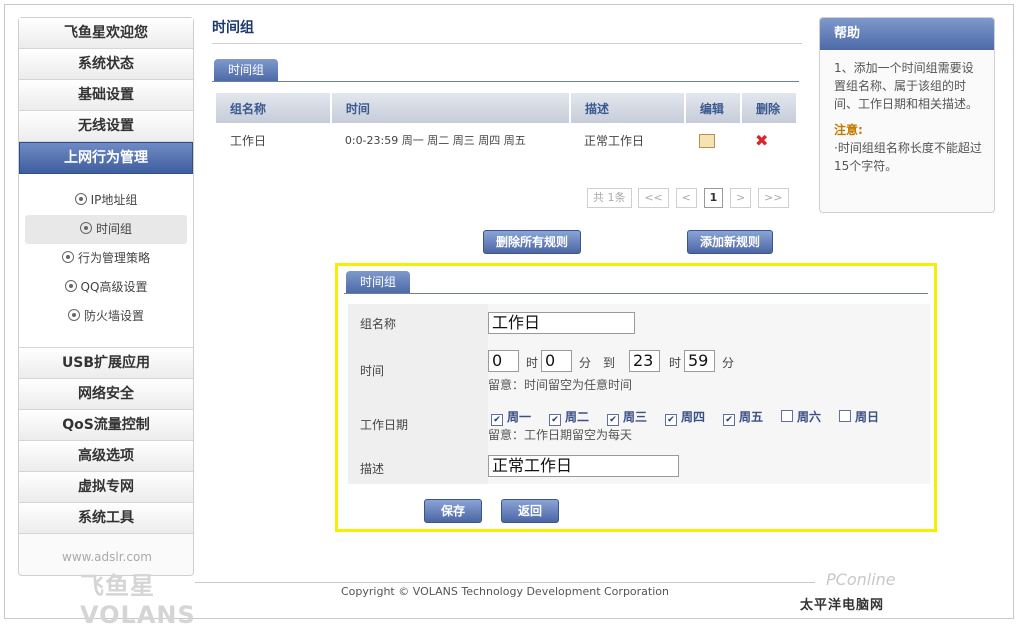 This screenshot has width=1016, height=629. Describe the element at coordinates (560, 385) in the screenshot. I see `time-note: 留意：时间留空为任意时间` at that location.